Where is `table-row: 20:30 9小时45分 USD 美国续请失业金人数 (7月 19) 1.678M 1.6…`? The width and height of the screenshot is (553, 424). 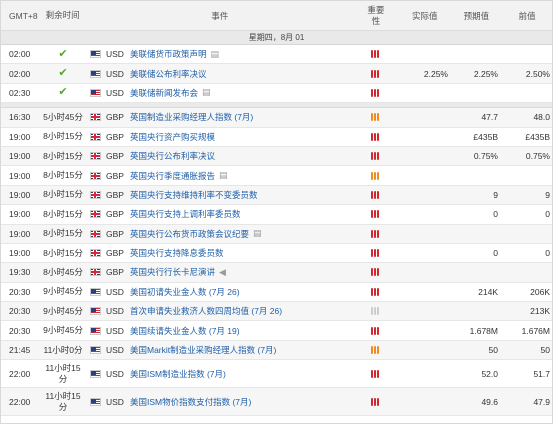
table-row: 20:30 9小时45分 USD 美国续请失业金人数 (7月 19) 1.678M 1.6… is located at coordinates (276, 331).